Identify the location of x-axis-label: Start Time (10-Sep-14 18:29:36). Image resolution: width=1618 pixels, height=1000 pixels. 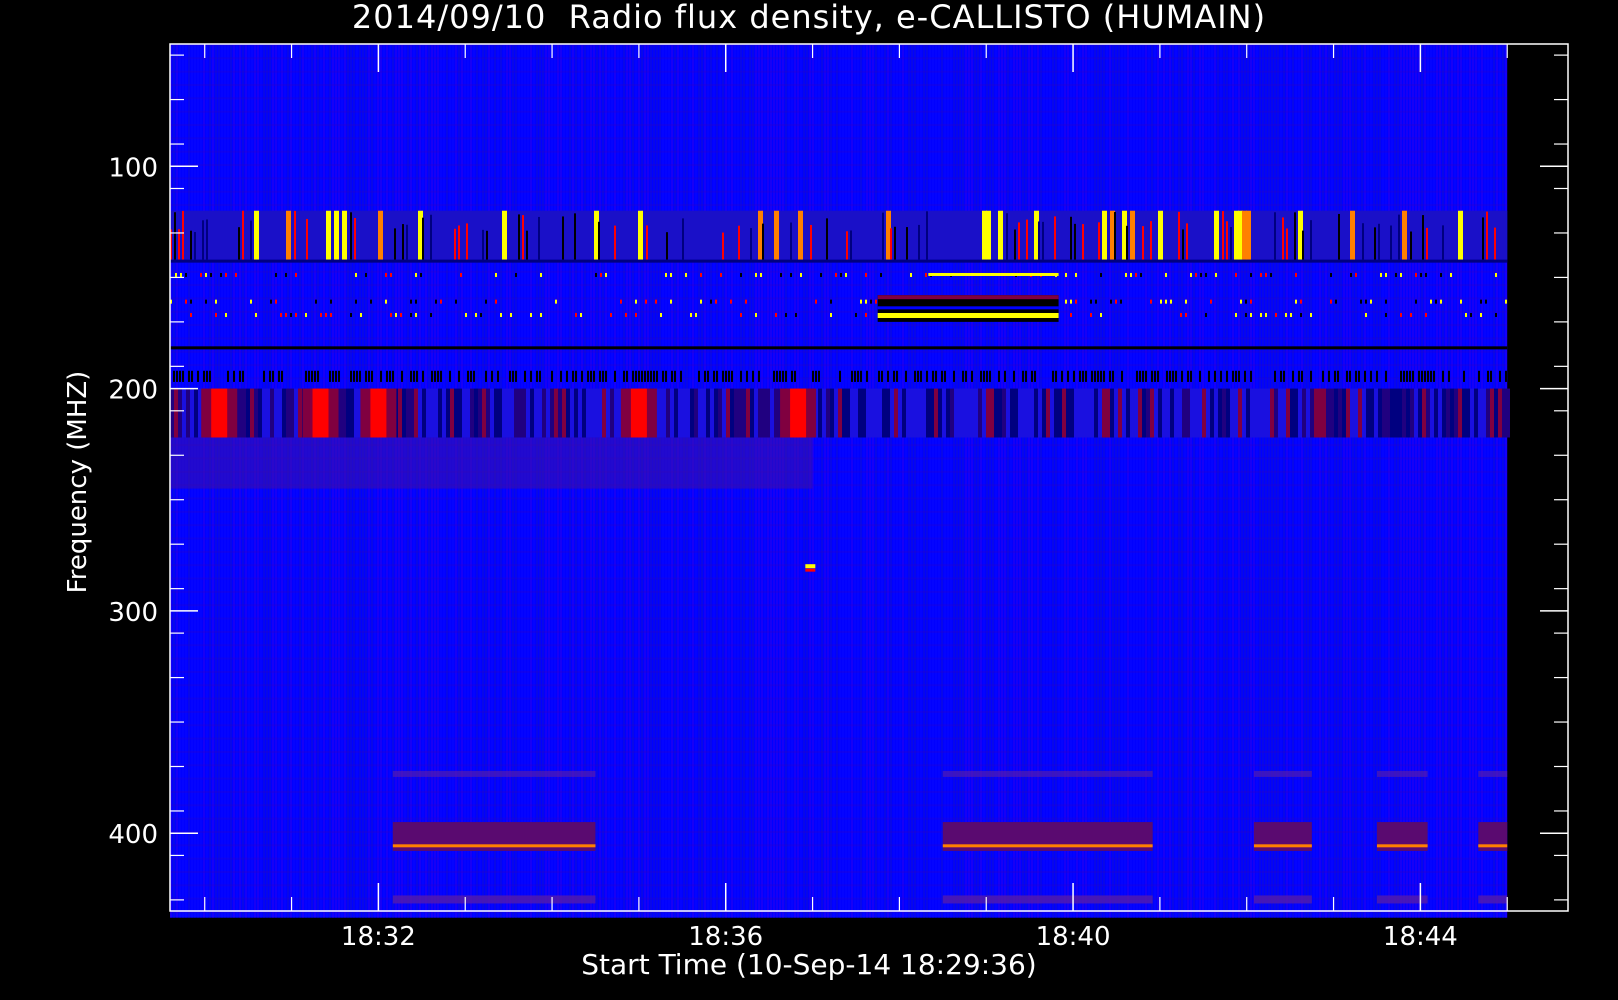
(809, 964).